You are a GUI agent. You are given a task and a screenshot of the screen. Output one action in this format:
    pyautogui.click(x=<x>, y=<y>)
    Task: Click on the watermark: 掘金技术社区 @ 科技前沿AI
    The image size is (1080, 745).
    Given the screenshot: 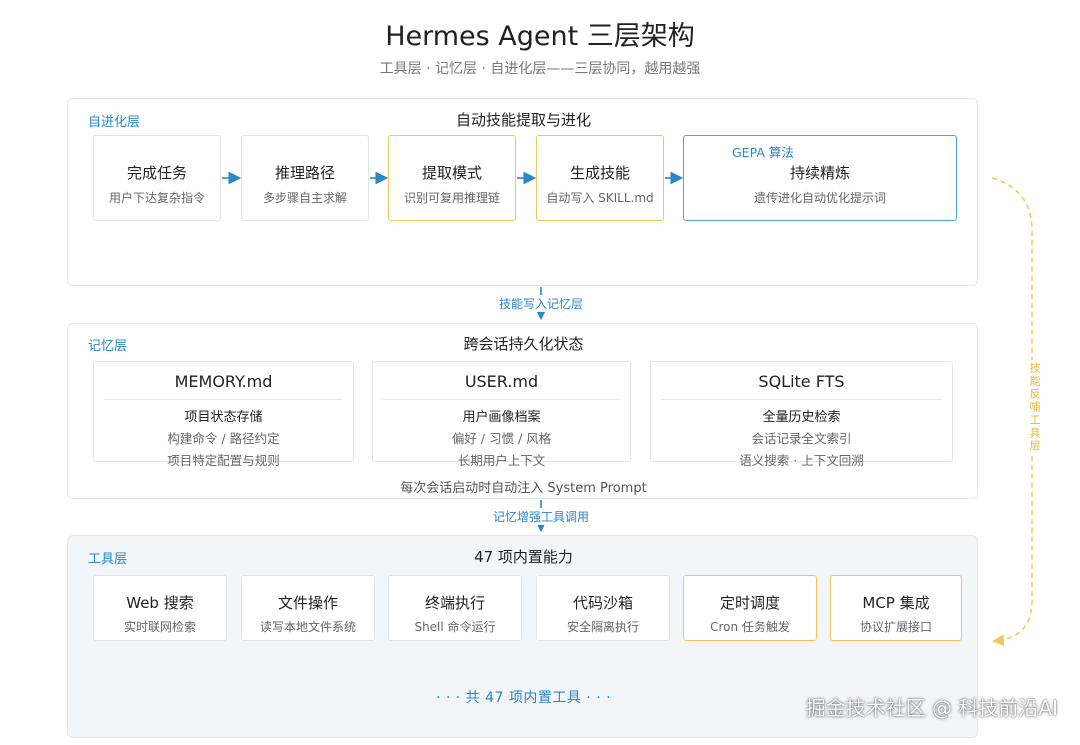 What is the action you would take?
    pyautogui.click(x=931, y=708)
    